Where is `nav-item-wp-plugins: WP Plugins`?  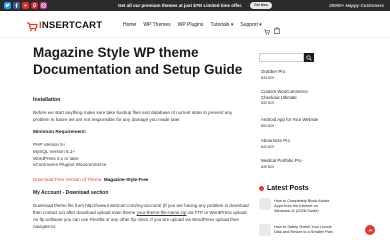
nav-item-wp-plugins: WP Plugins is located at coordinates (191, 25).